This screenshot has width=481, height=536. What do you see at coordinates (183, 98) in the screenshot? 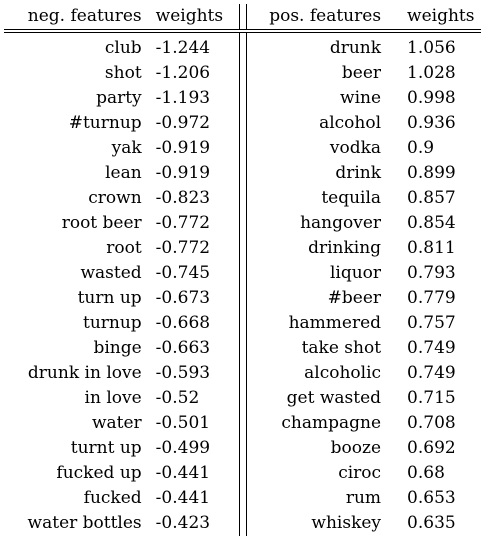
I see `neg-weight-cell: -1.193` at bounding box center [183, 98].